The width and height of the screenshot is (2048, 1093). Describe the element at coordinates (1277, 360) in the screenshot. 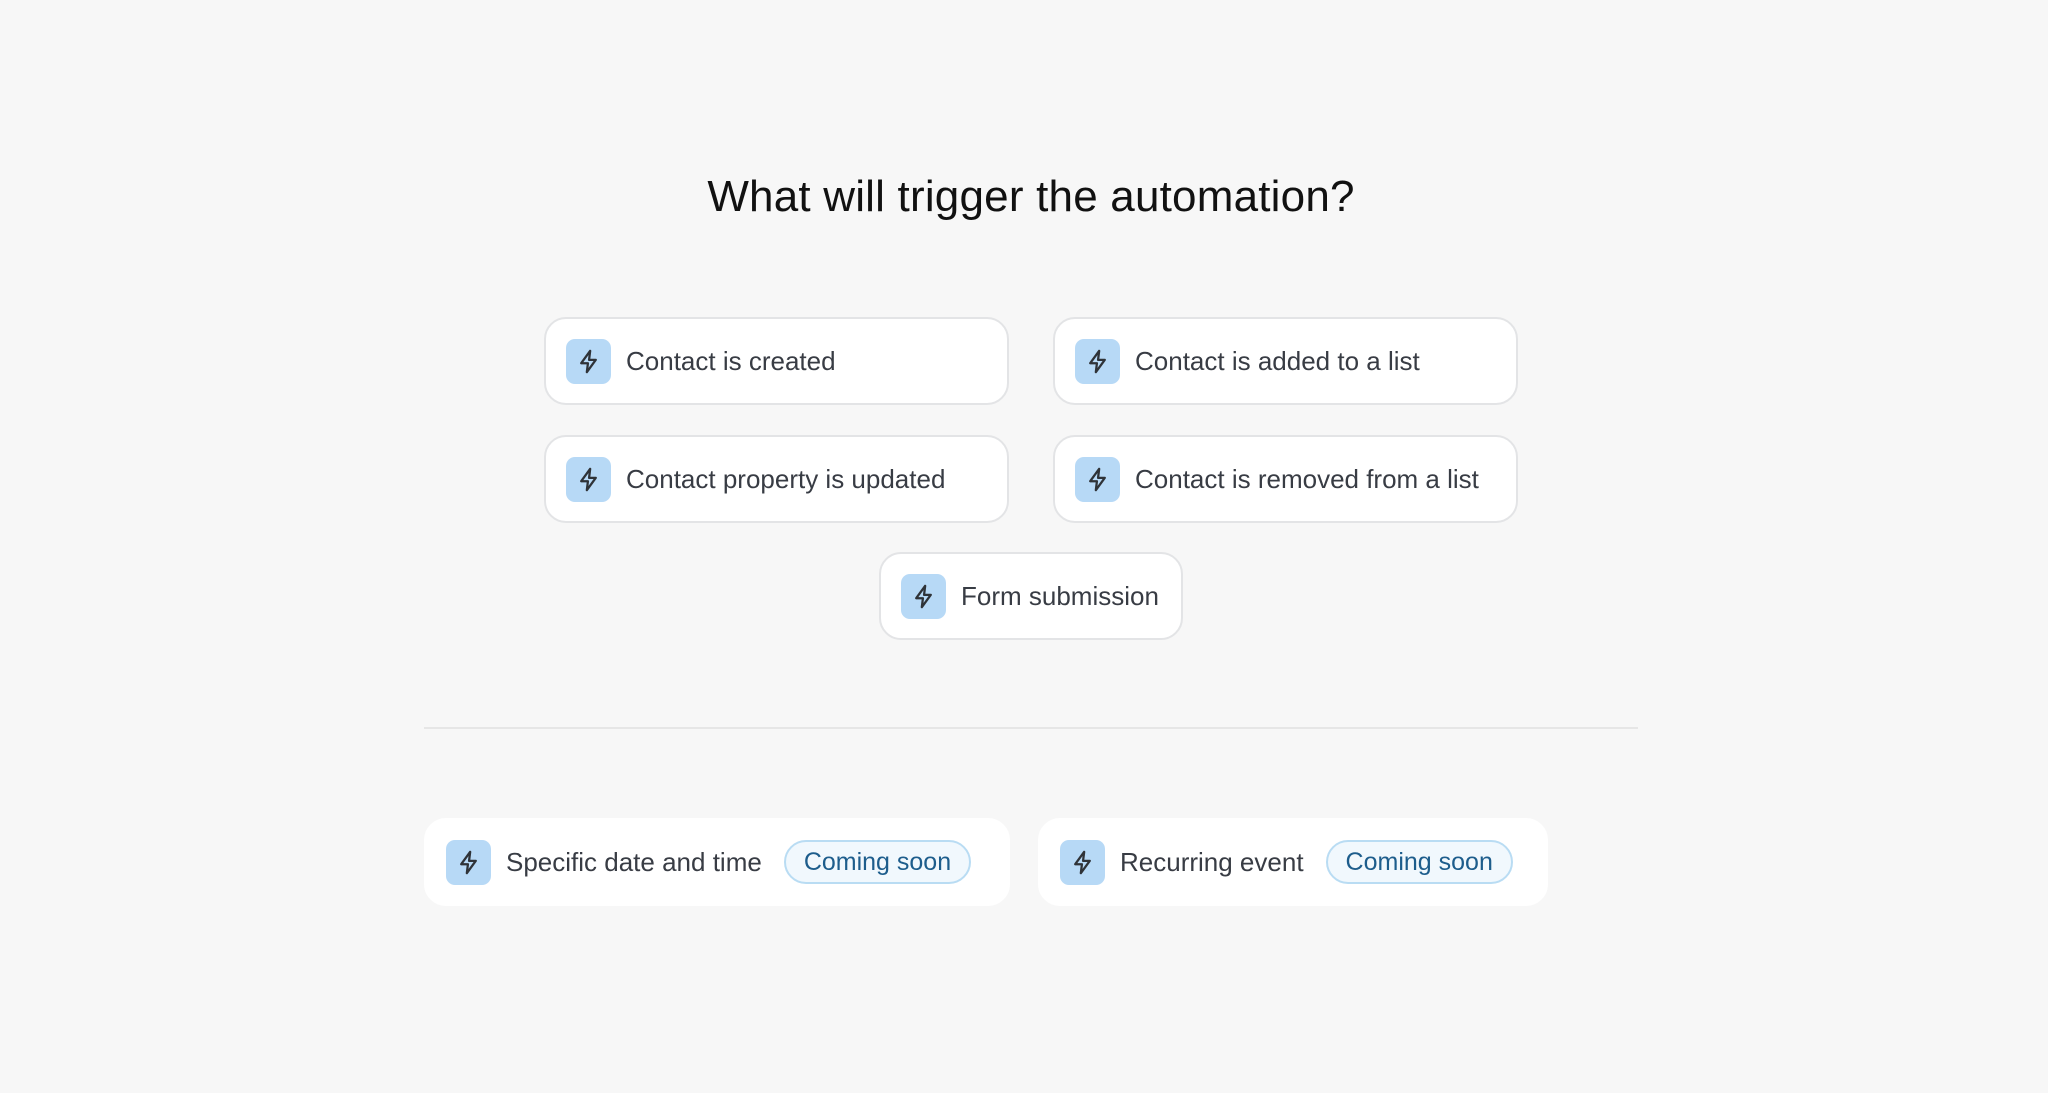

I see `trigger-label: Contact is added to a list` at that location.